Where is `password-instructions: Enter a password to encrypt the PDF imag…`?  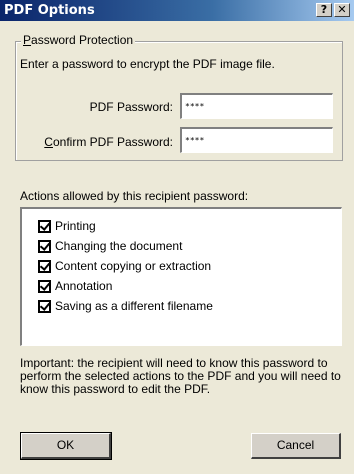
password-instructions: Enter a password to encrypt the PDF imag… is located at coordinates (147, 64).